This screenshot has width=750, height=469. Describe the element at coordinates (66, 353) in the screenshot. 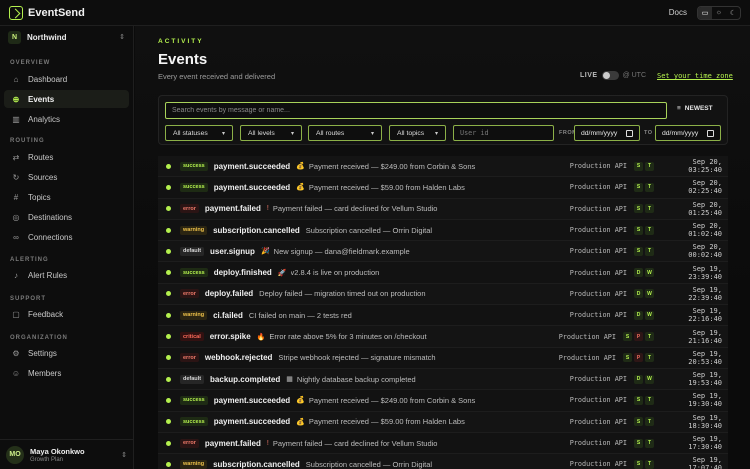

I see `sidebar-item-settings: ⚙ Settings` at that location.